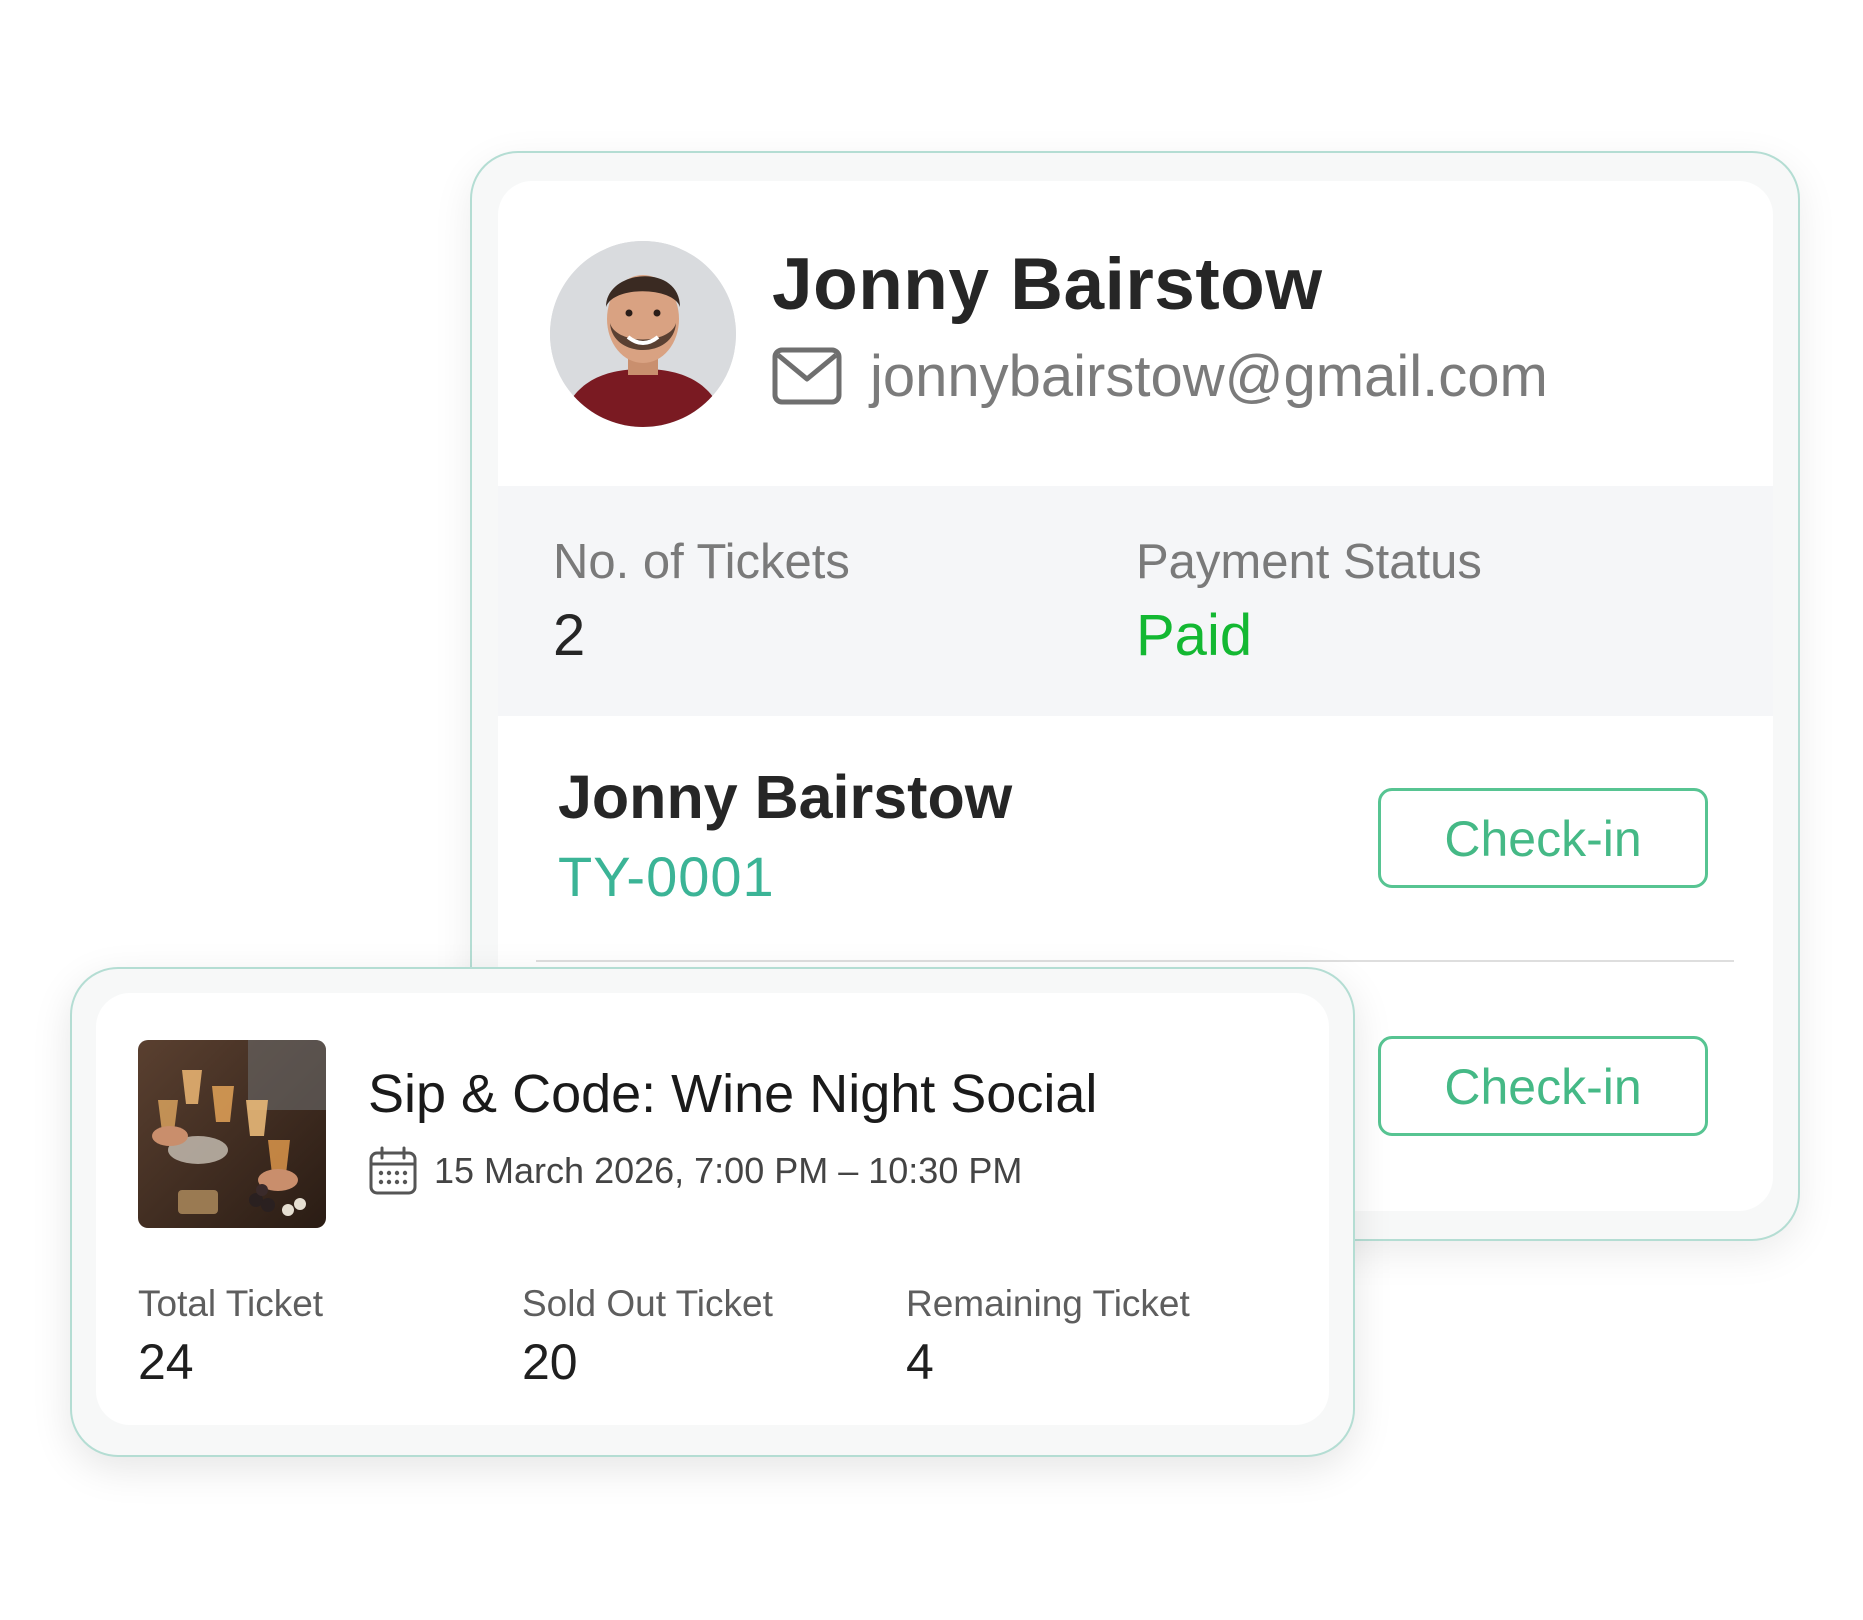 This screenshot has height=1620, width=1863. Describe the element at coordinates (920, 1362) in the screenshot. I see `remaining-ticket-value: 4` at that location.